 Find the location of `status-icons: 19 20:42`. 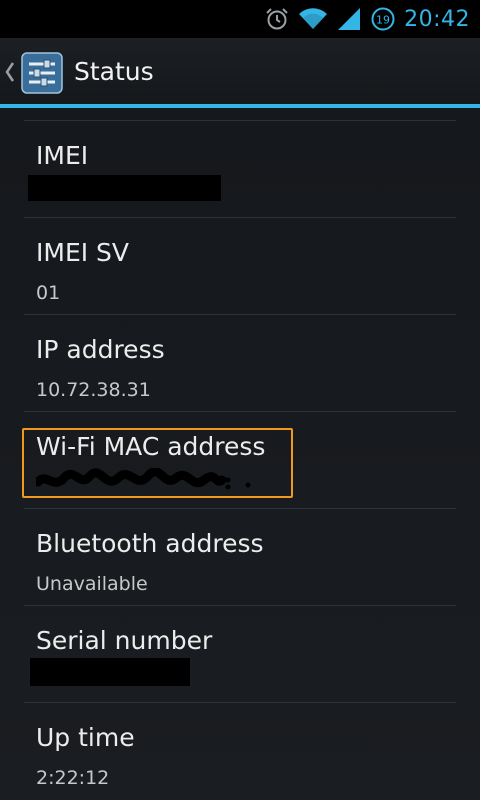

status-icons: 19 20:42 is located at coordinates (367, 19).